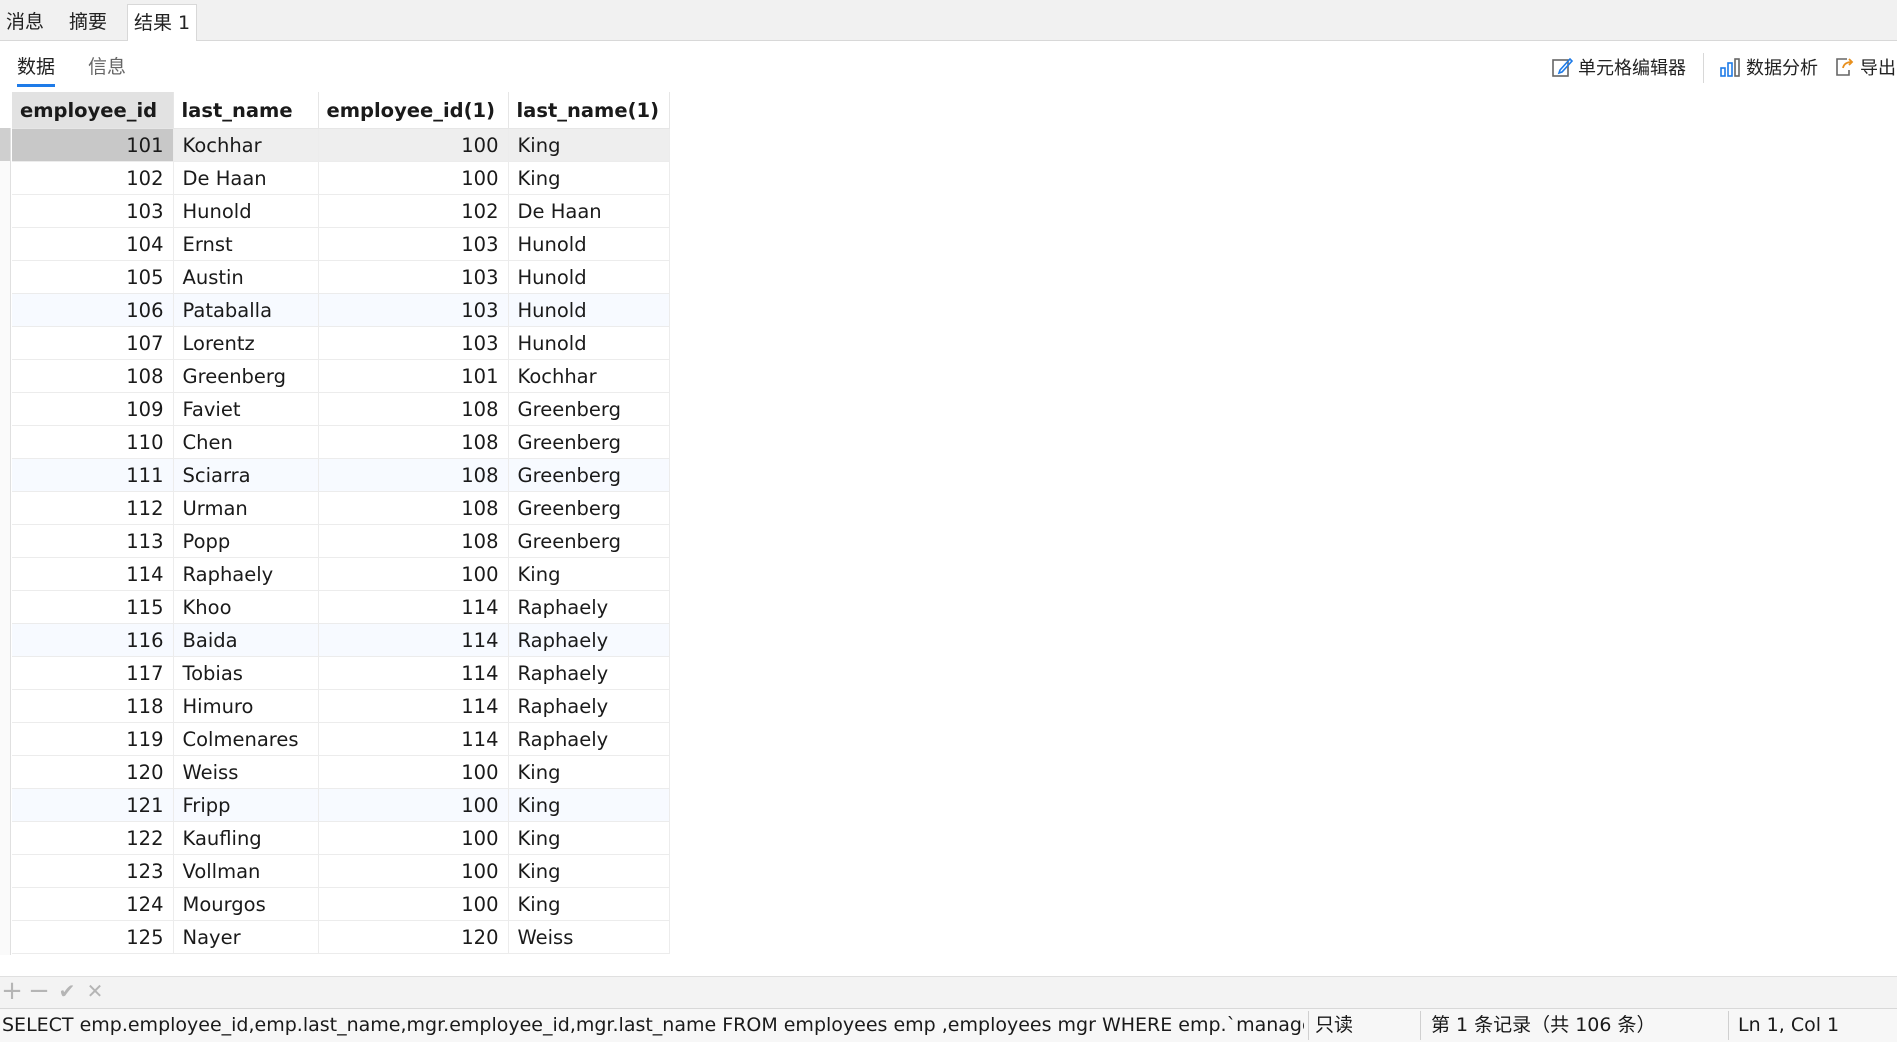  Describe the element at coordinates (246, 376) in the screenshot. I see `cell-last-name: Greenberg` at that location.